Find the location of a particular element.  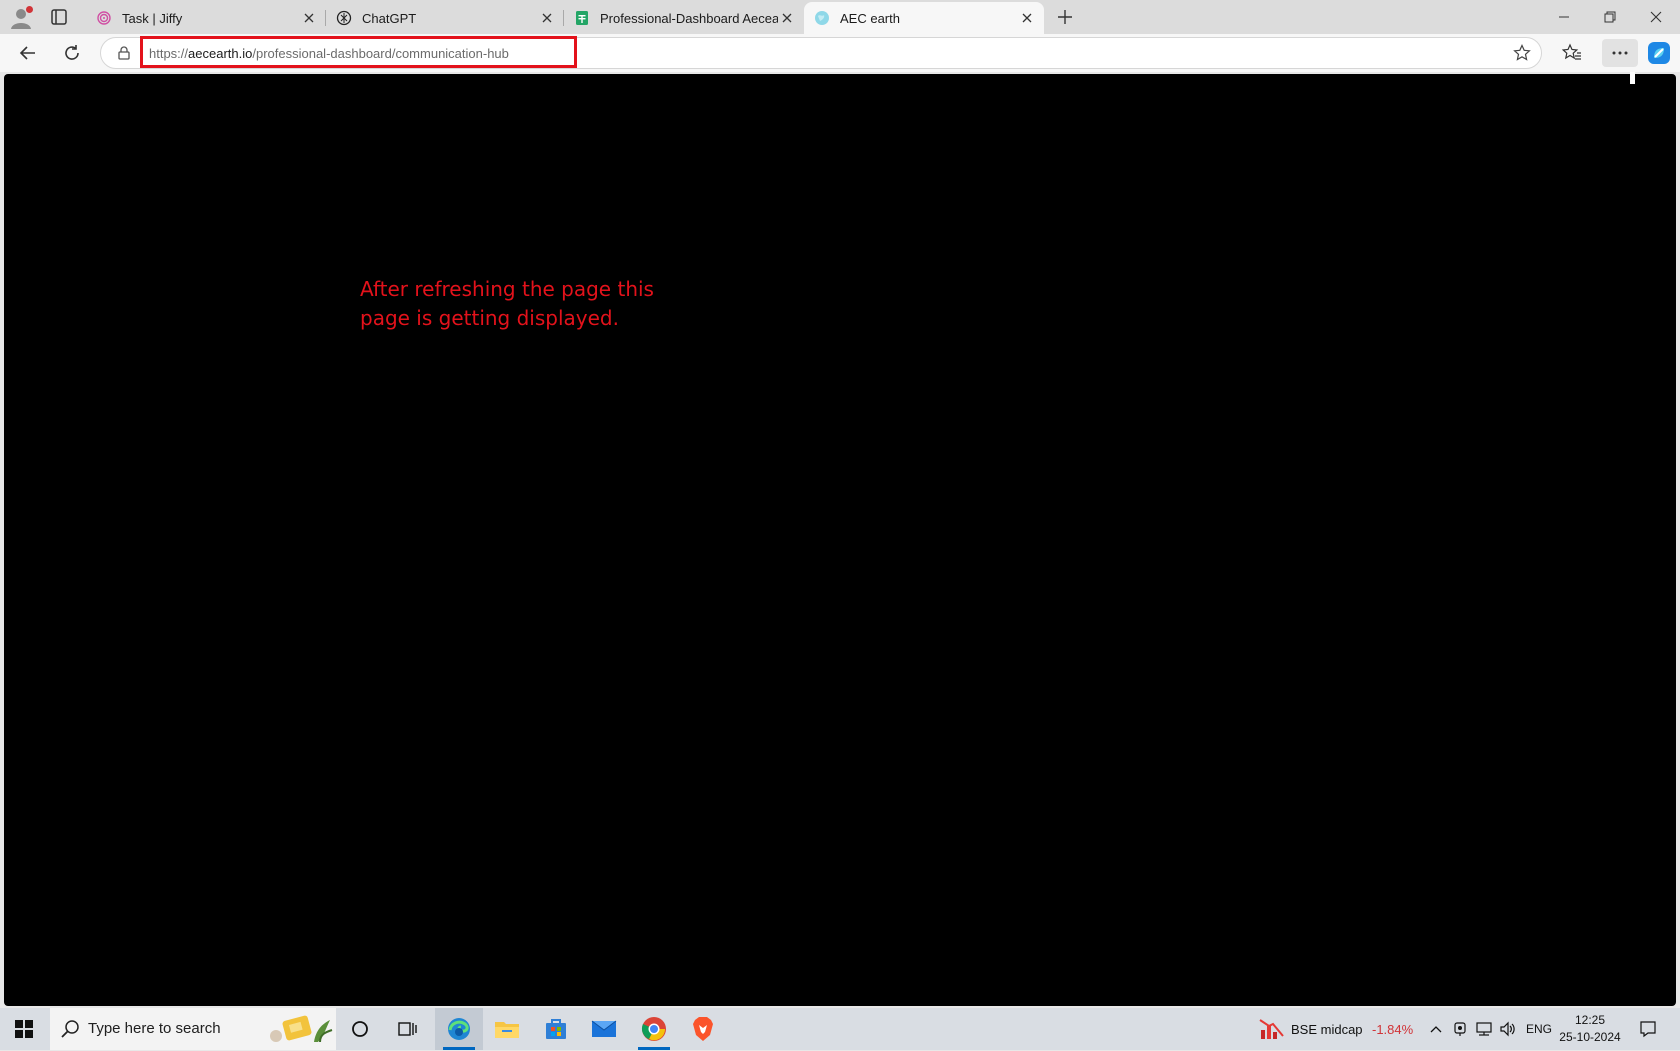

start-button is located at coordinates (24, 1029).